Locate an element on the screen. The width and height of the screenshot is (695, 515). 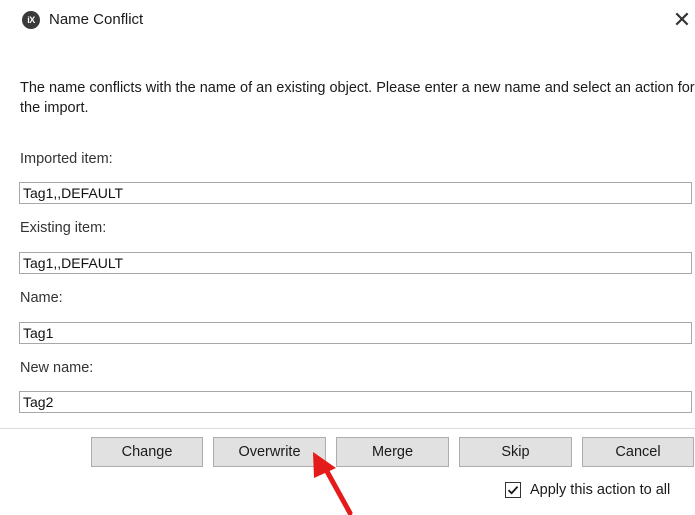
red-arrow-annotation is located at coordinates (333, 483).